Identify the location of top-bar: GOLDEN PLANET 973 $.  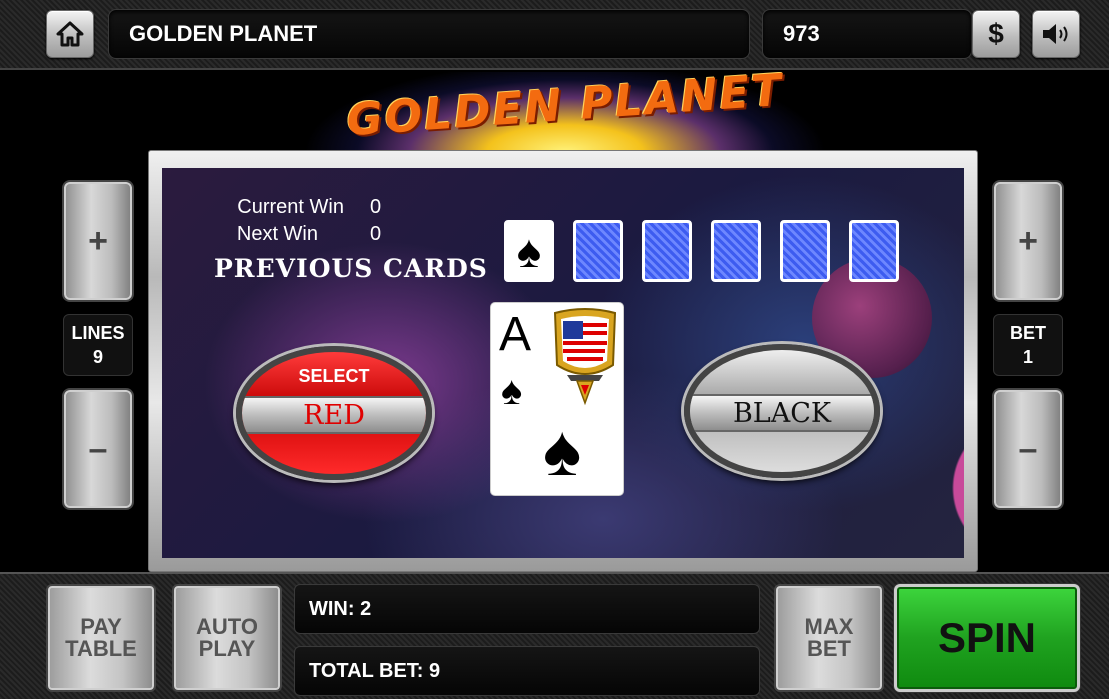
(554, 35).